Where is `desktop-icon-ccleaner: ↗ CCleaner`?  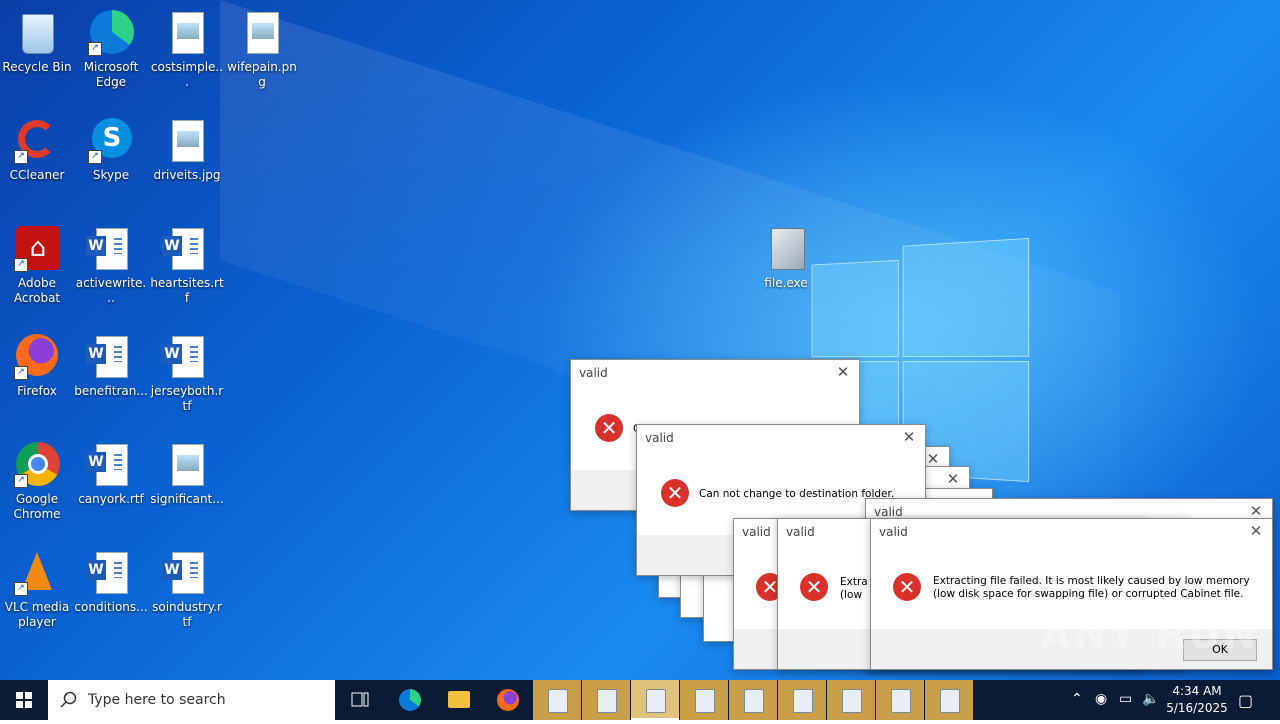 desktop-icon-ccleaner: ↗ CCleaner is located at coordinates (37, 147).